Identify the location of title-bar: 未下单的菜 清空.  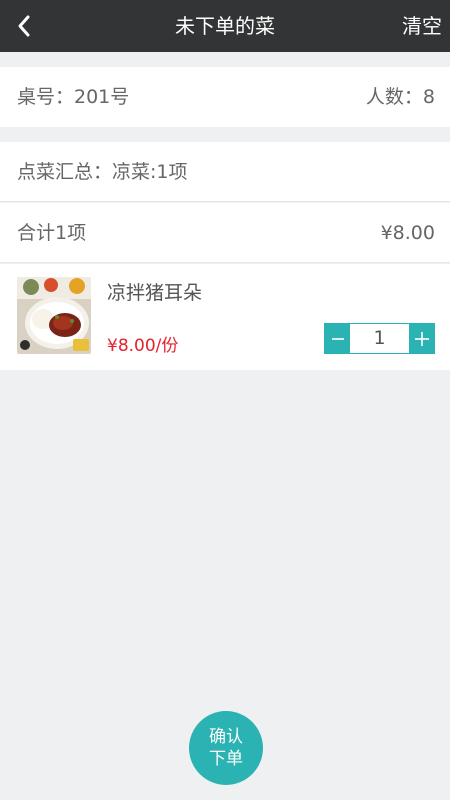
(225, 26).